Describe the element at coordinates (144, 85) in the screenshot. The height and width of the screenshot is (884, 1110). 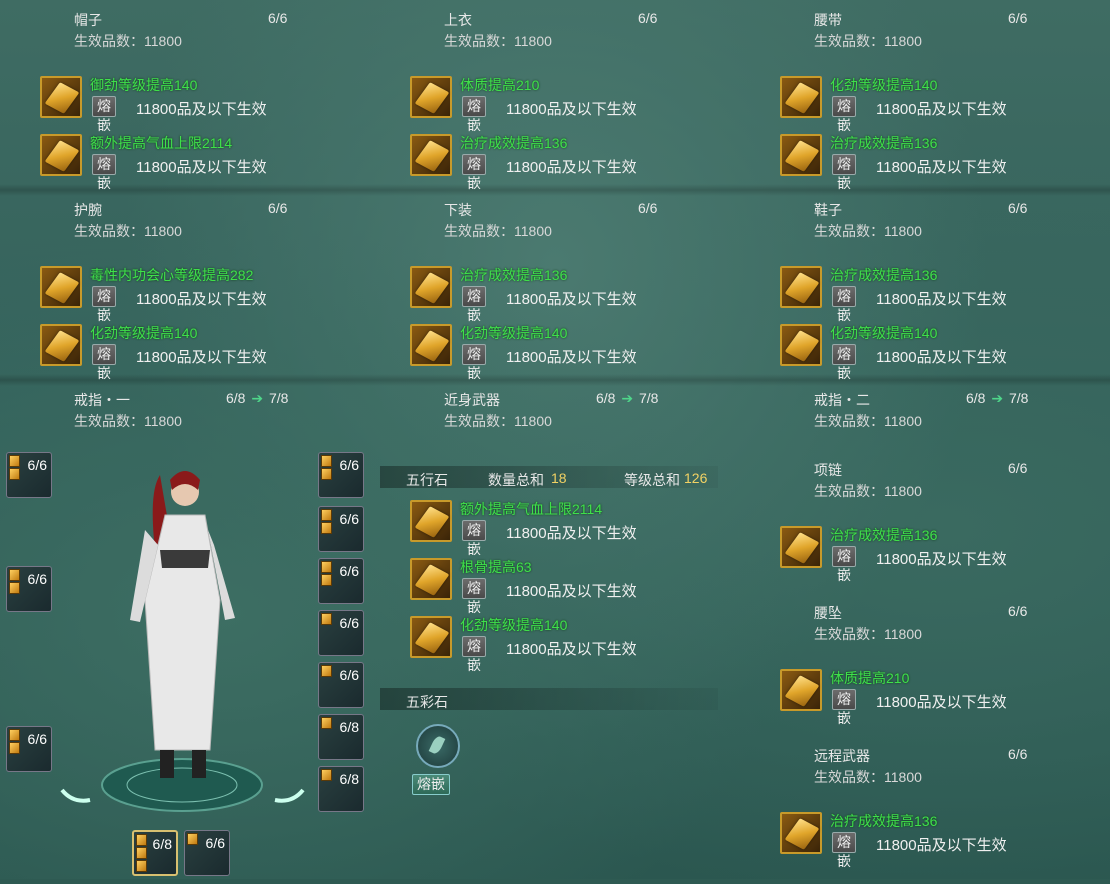
I see `gem-name: 御劲等级提高140` at that location.